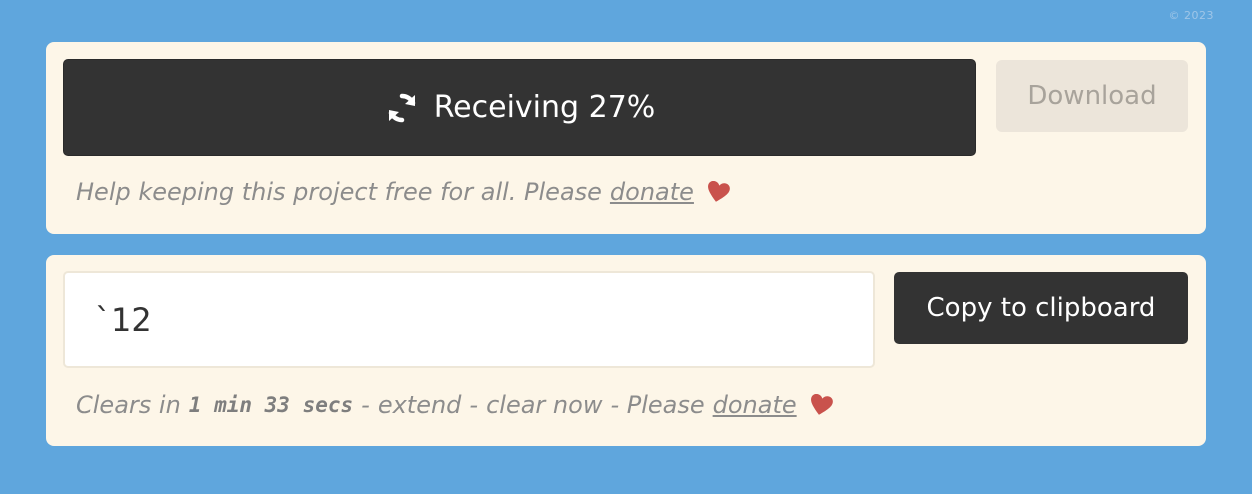  What do you see at coordinates (469, 319) in the screenshot?
I see `clipboard-text-field: `12` at bounding box center [469, 319].